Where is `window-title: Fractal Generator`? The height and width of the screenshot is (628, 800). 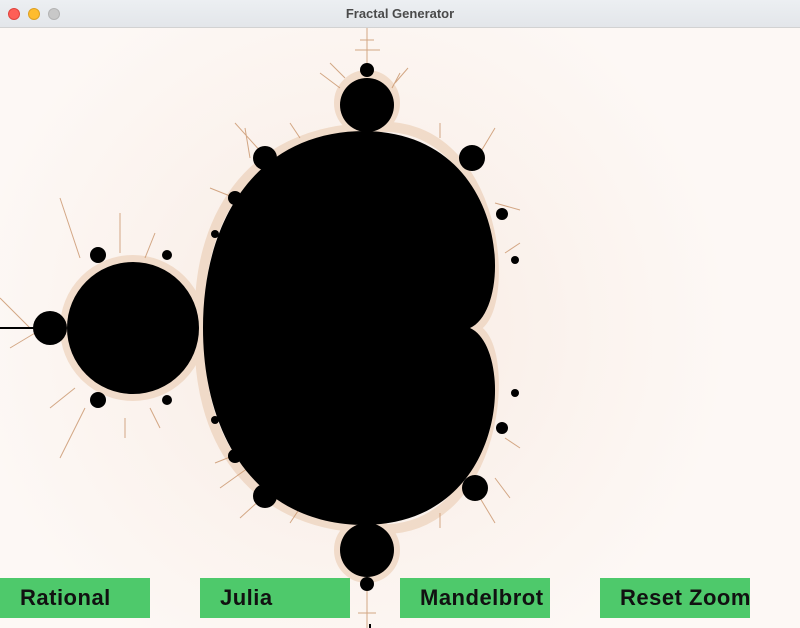
window-title: Fractal Generator is located at coordinates (400, 13).